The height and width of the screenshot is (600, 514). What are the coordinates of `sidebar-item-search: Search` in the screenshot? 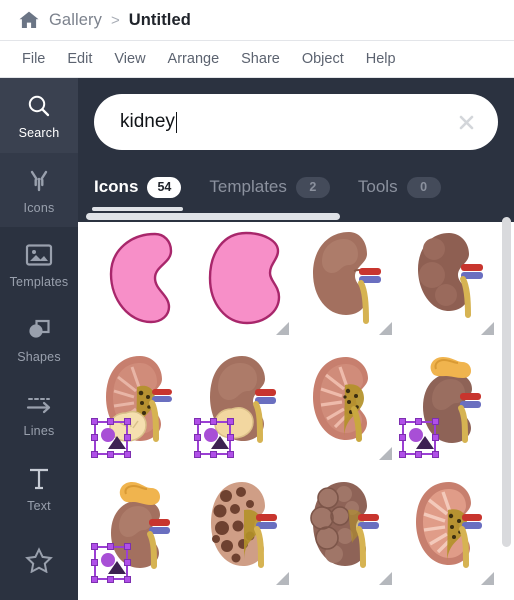 It's located at (39, 115).